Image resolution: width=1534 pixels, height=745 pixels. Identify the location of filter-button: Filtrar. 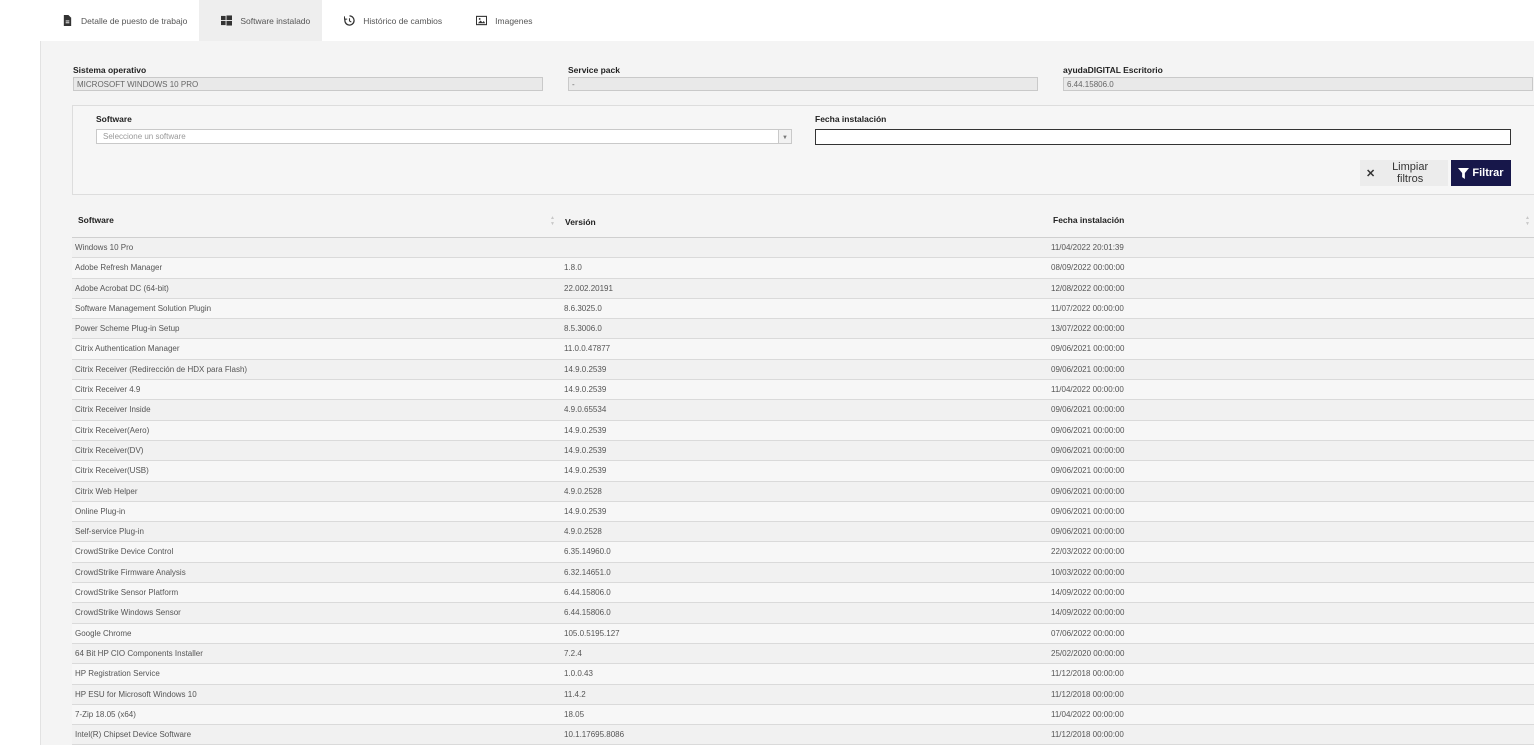
(1481, 173).